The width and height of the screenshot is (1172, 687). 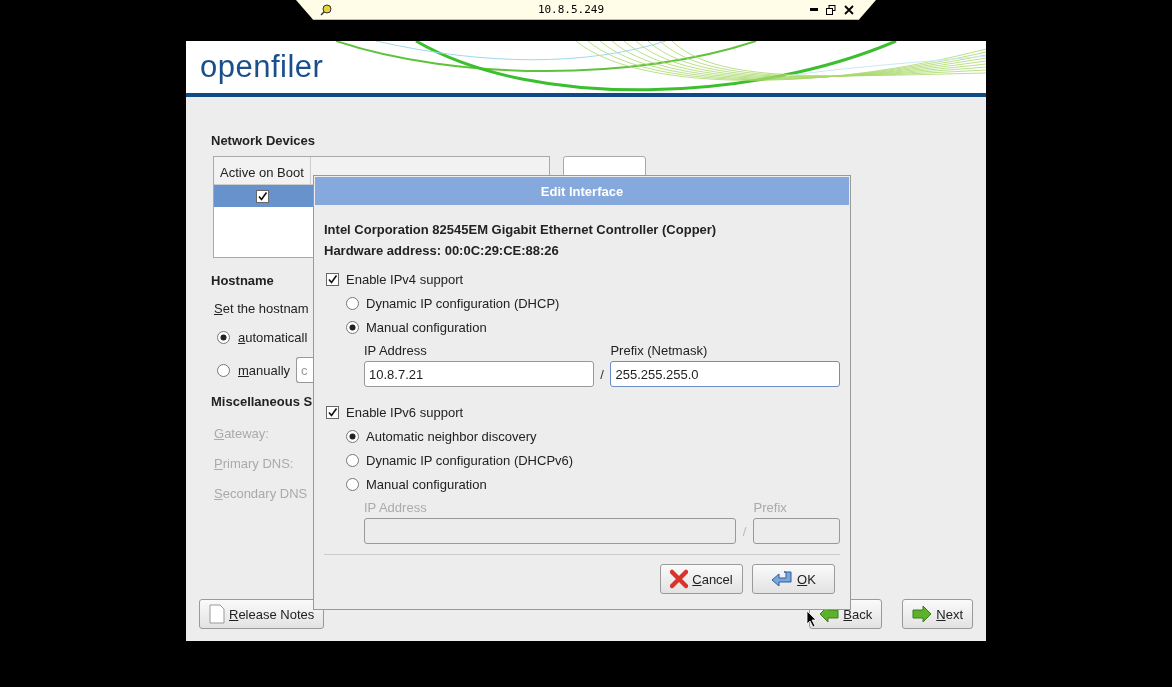 I want to click on ok-button: OK, so click(x=793, y=579).